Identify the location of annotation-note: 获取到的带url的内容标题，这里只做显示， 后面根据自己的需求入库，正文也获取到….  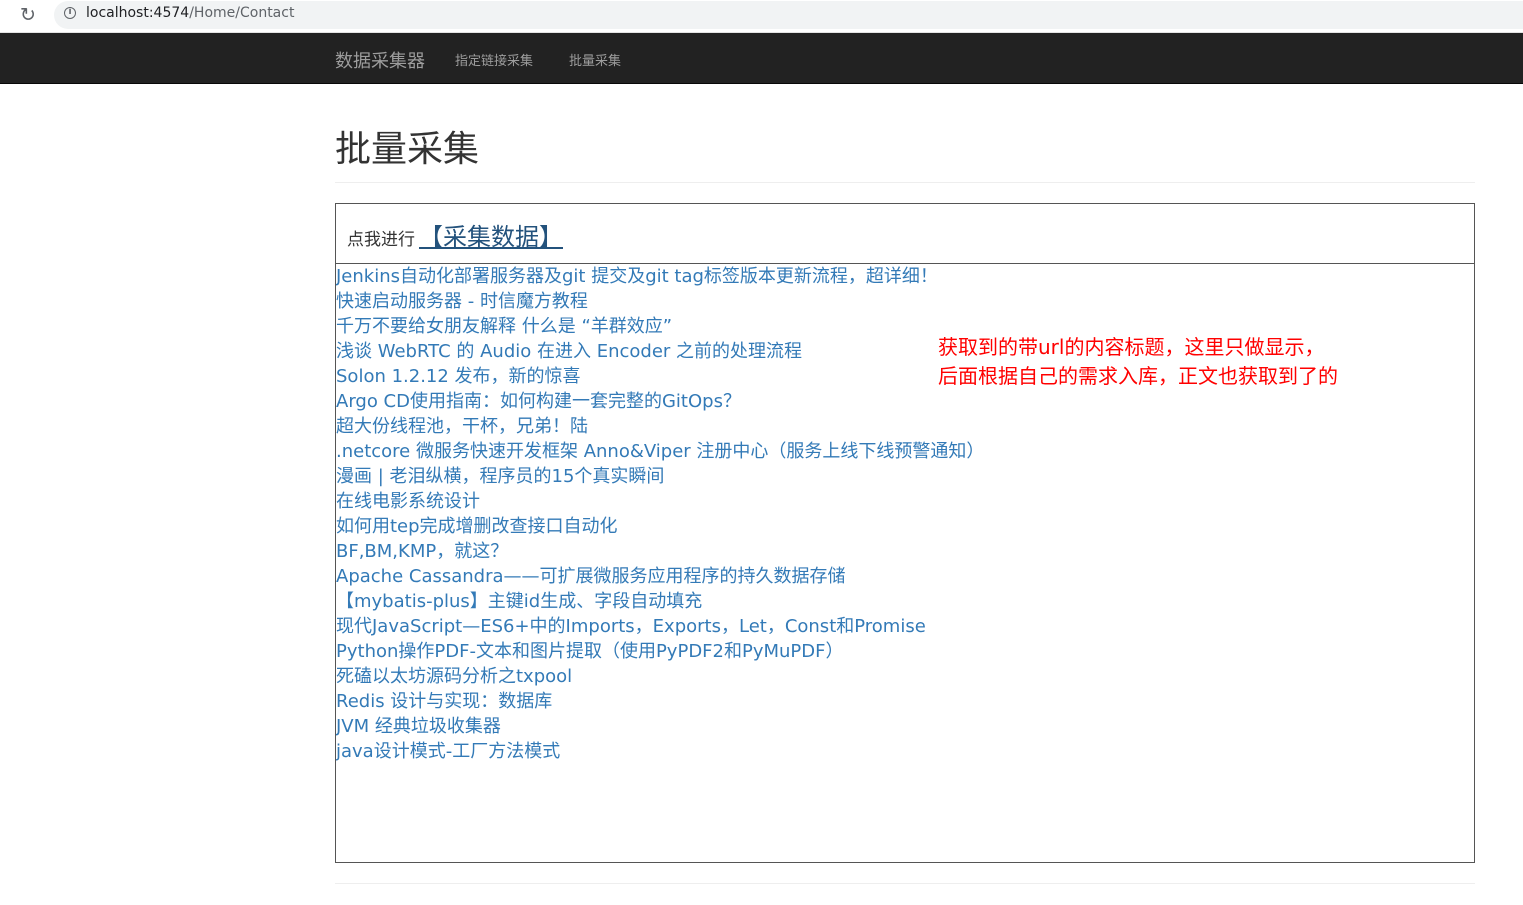
(1198, 362).